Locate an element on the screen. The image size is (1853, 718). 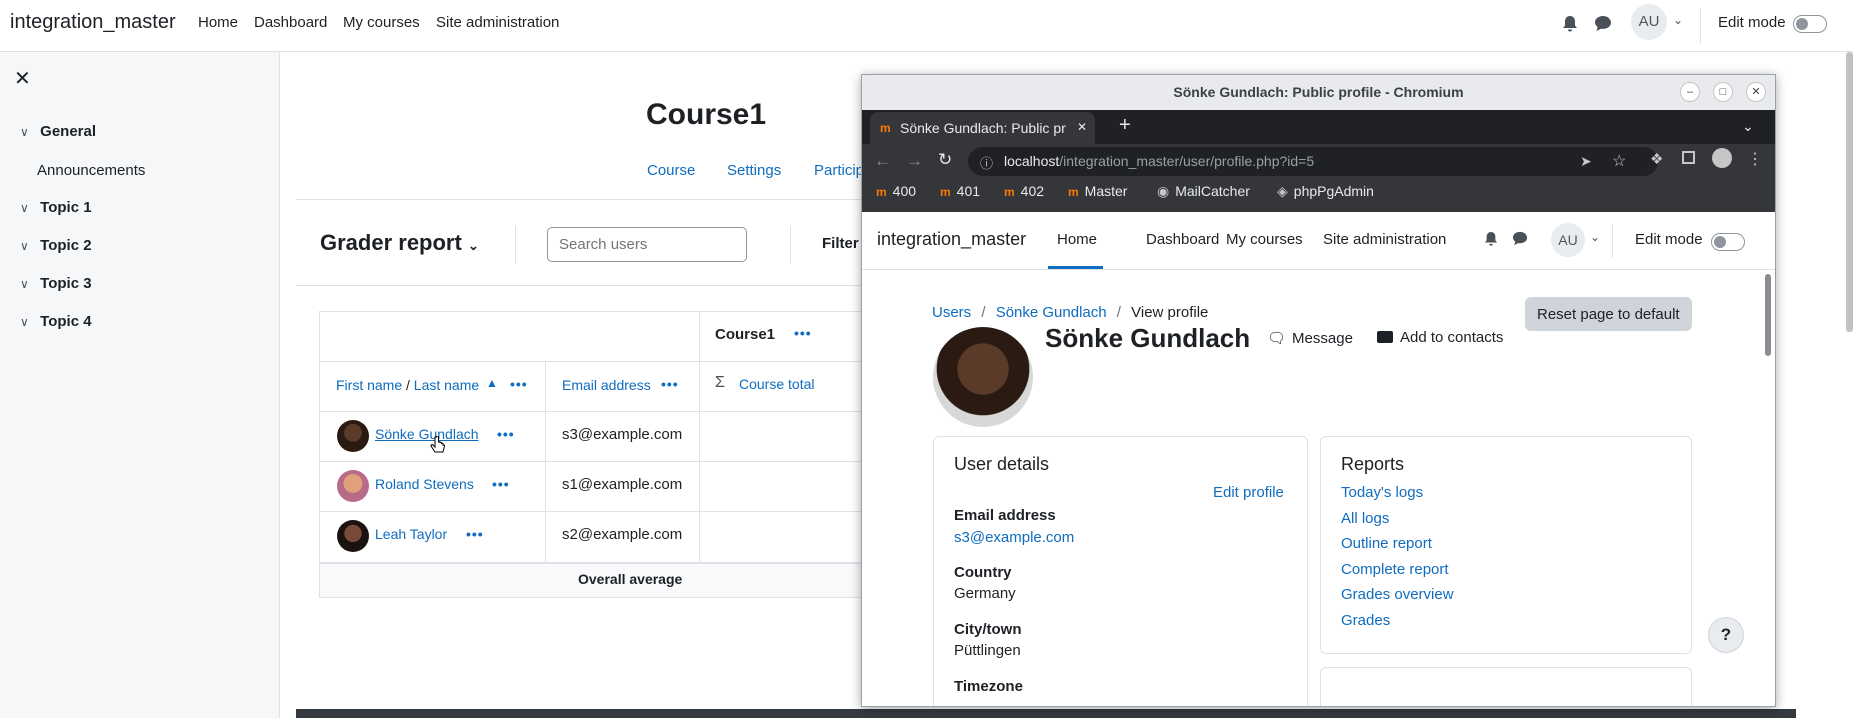
bookmark-401: m 401 is located at coordinates (960, 191).